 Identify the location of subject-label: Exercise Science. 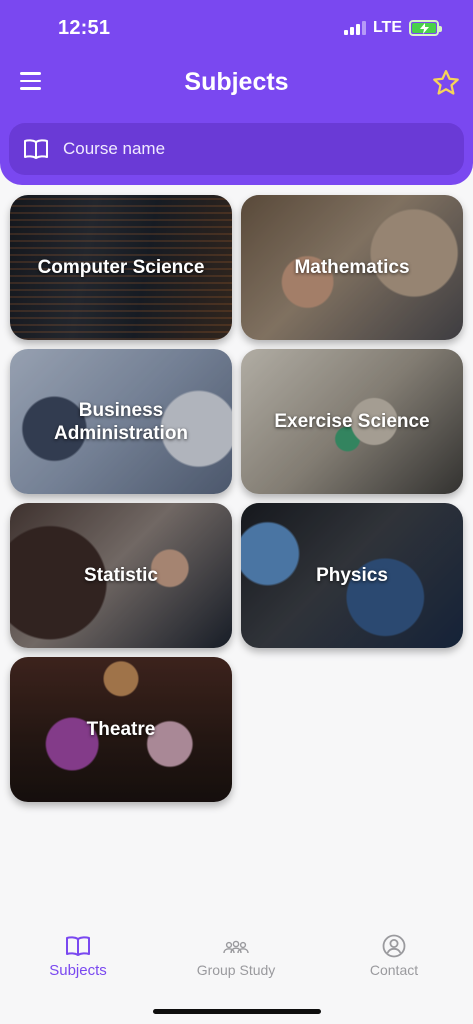
(352, 421).